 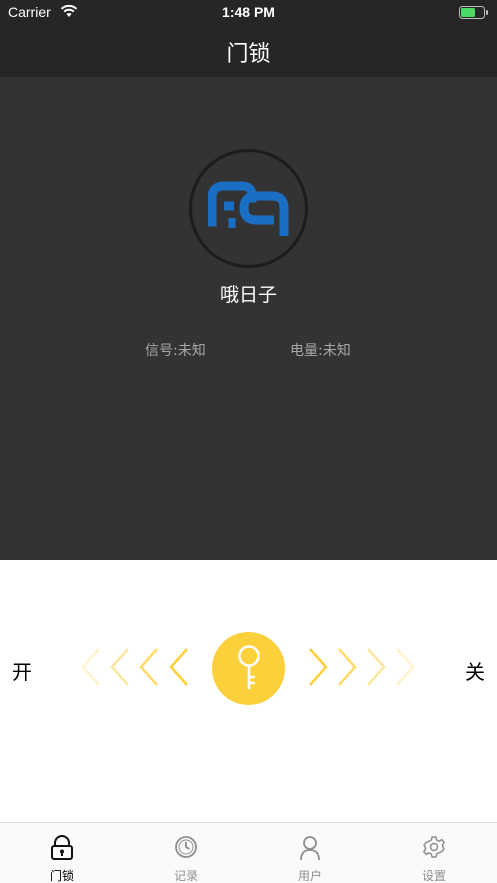 I want to click on brand-logo-icon, so click(x=248, y=208).